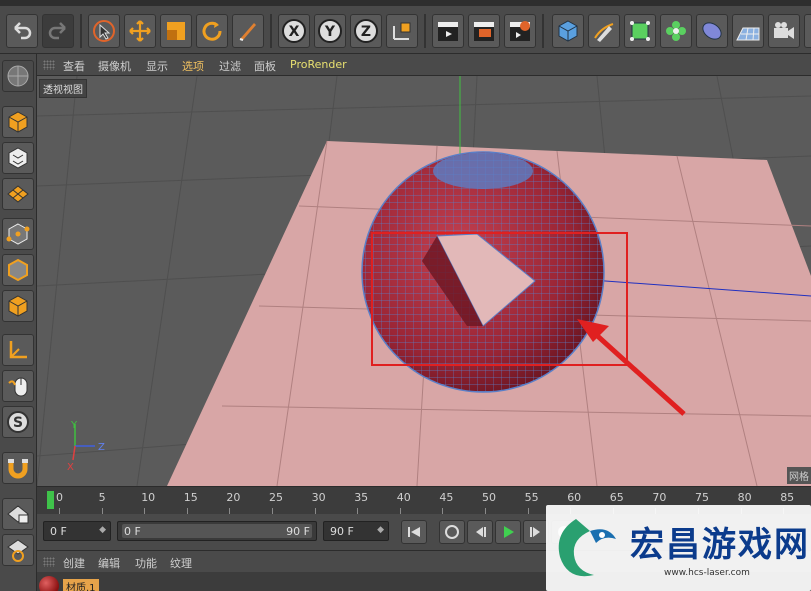 The height and width of the screenshot is (591, 811). I want to click on go-to-start-button, so click(414, 532).